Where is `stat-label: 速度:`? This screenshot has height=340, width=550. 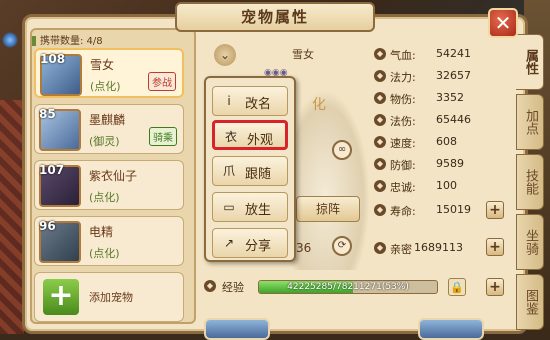
stat-label: 速度: is located at coordinates (403, 143).